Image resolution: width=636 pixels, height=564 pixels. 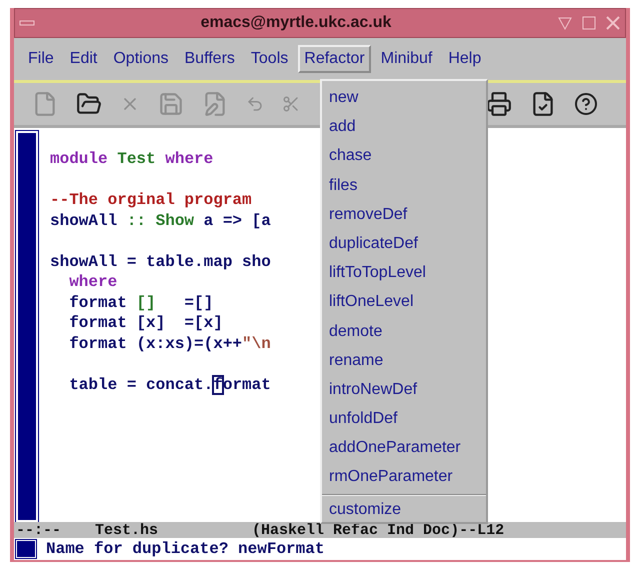 I want to click on printer-icon, so click(x=499, y=104).